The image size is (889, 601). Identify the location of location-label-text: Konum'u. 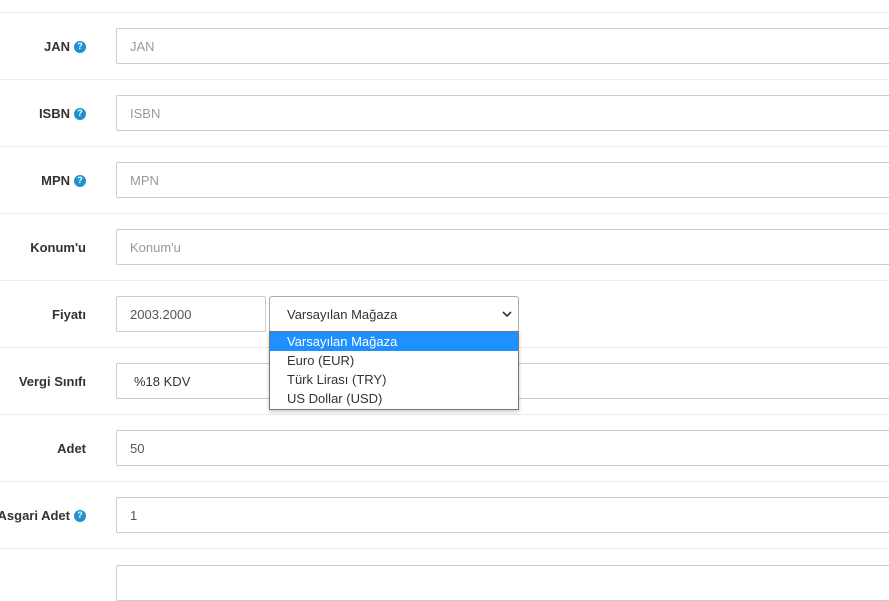
(58, 247).